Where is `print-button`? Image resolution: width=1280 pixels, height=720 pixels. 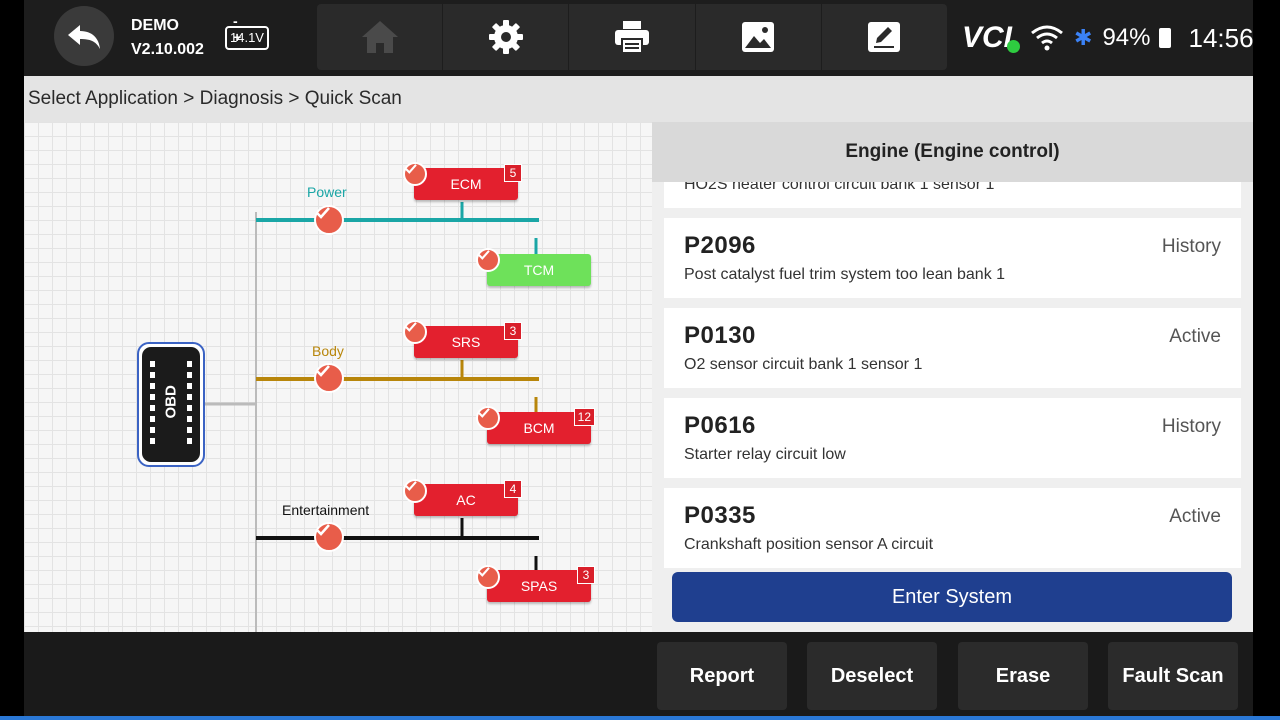 print-button is located at coordinates (632, 37).